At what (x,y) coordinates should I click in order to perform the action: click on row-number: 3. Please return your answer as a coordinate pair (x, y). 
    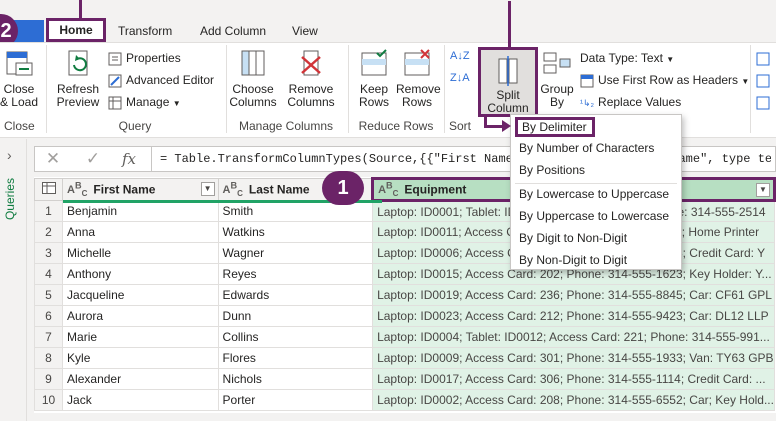
    Looking at the image, I should click on (48, 253).